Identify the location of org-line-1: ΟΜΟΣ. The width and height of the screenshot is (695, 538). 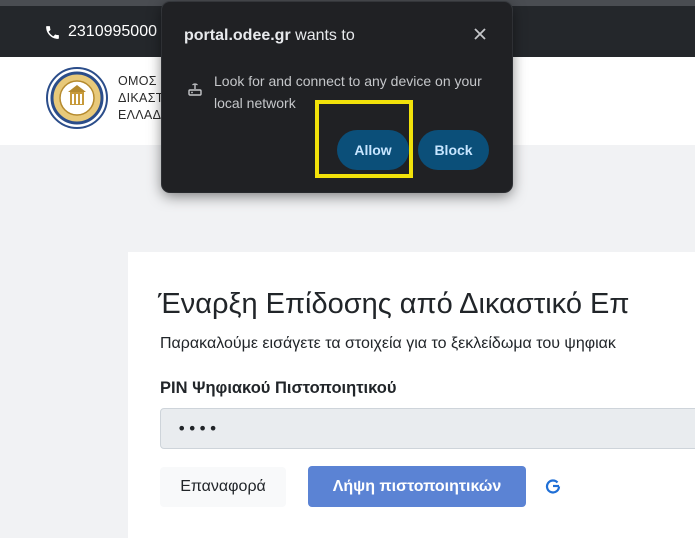
(137, 81).